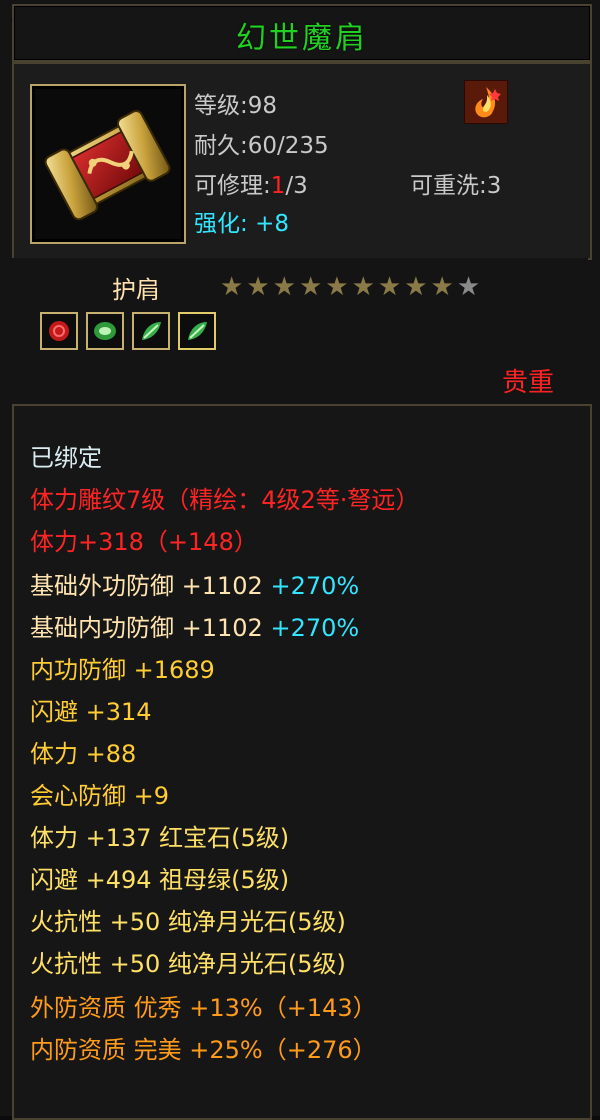  I want to click on level-text: 等级:98, so click(236, 106).